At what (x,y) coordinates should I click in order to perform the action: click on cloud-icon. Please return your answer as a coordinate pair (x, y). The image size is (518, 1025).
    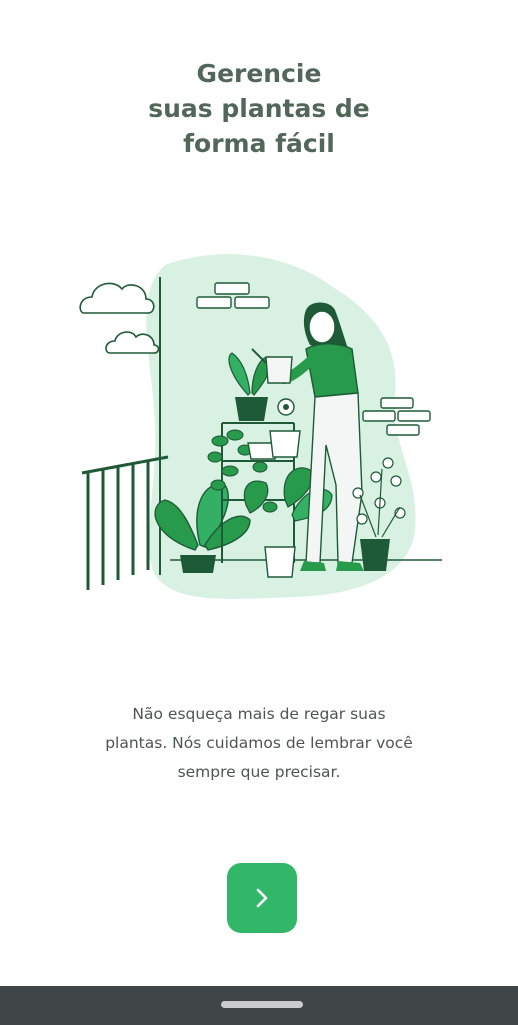
    Looking at the image, I should click on (117, 298).